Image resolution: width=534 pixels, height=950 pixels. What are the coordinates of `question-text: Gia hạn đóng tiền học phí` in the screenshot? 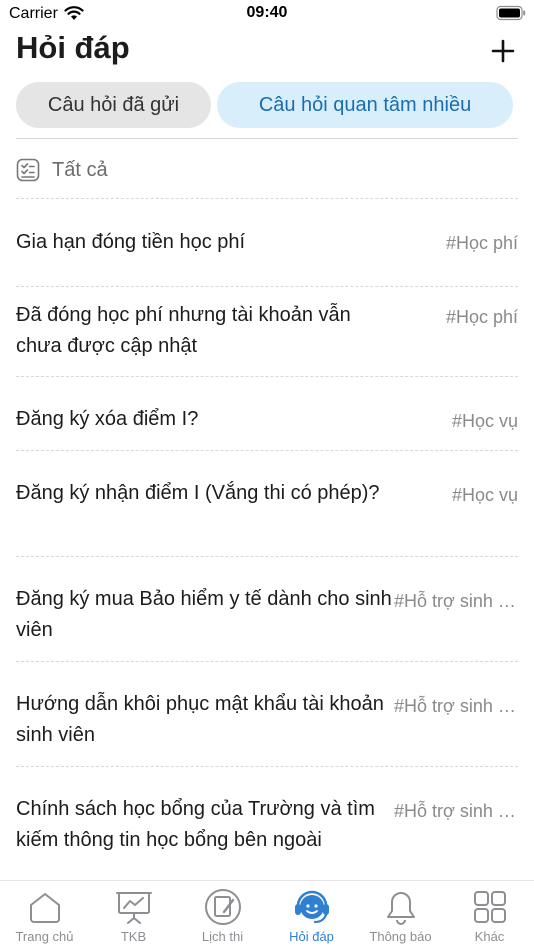 It's located at (131, 242).